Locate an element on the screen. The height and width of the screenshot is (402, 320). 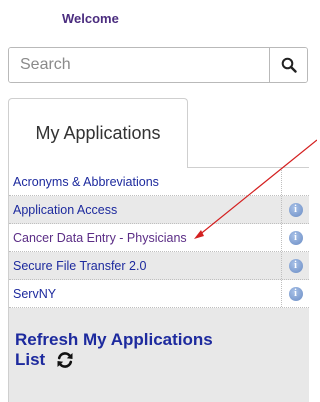
refresh-icon is located at coordinates (65, 360).